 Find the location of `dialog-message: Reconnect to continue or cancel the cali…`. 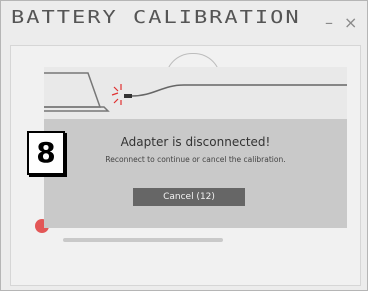

dialog-message: Reconnect to continue or cancel the cali… is located at coordinates (195, 159).